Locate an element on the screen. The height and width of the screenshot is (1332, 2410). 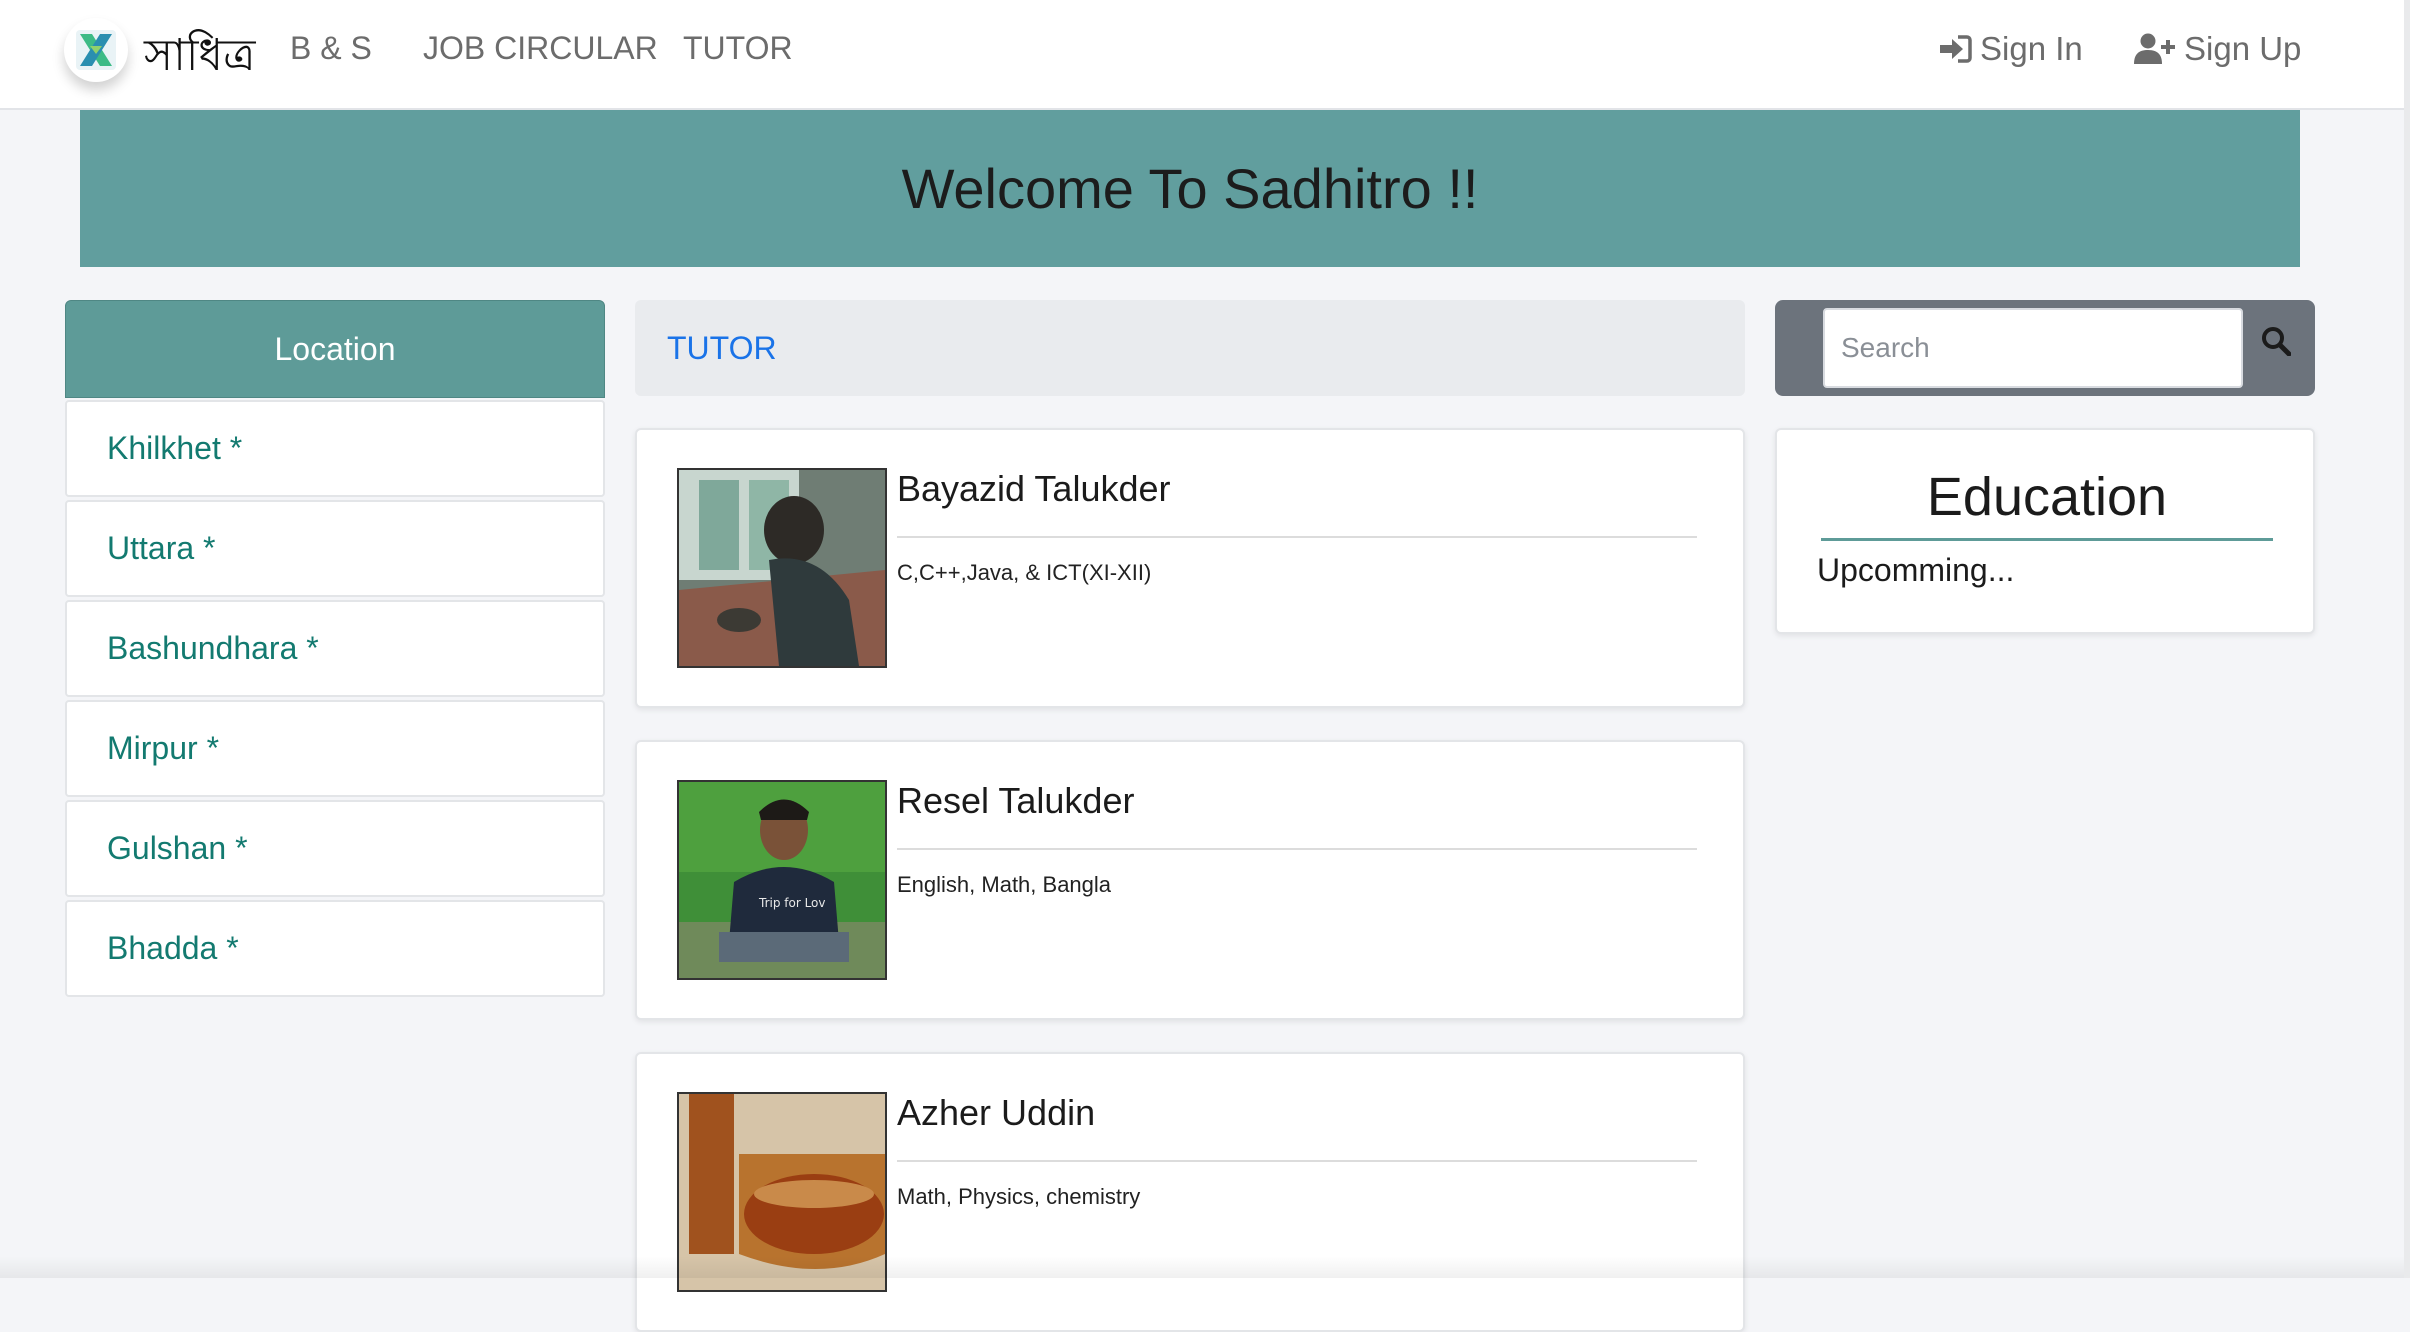
search-bar is located at coordinates (2045, 348).